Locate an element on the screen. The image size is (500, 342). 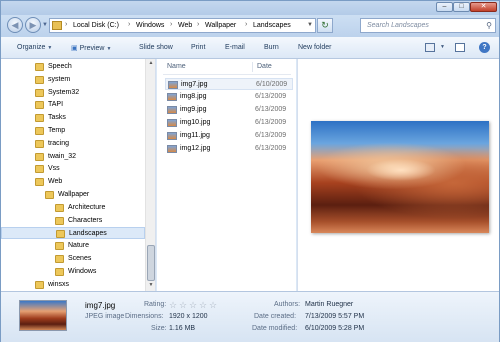
nav-tree-item: Windows is located at coordinates (73, 272).